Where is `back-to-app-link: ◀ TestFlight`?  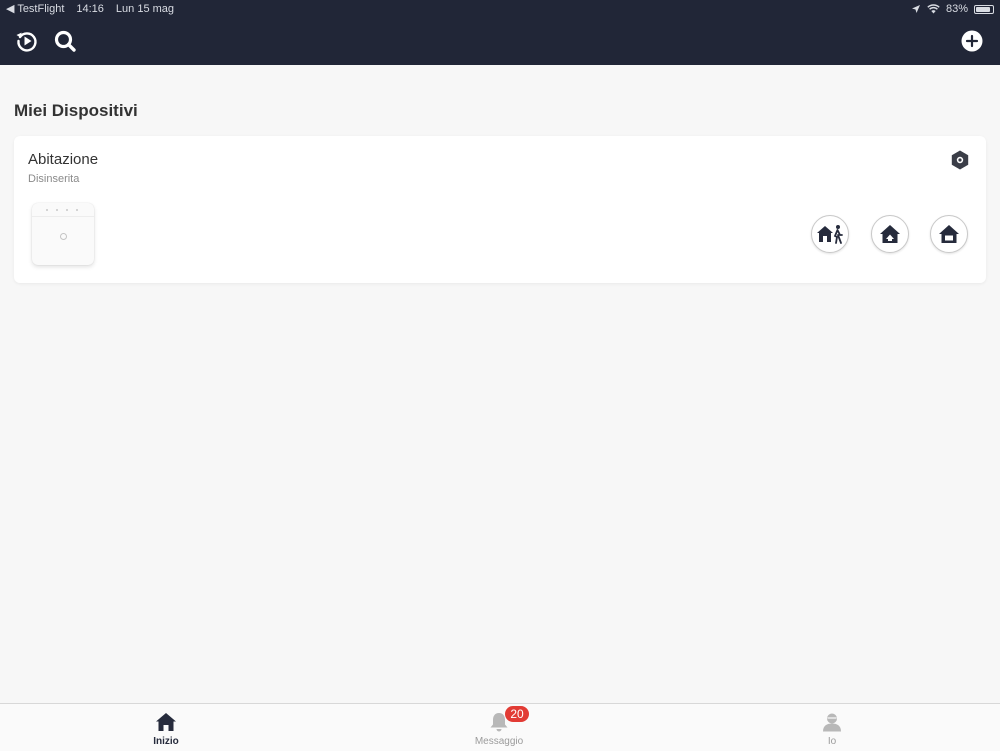 back-to-app-link: ◀ TestFlight is located at coordinates (35, 9).